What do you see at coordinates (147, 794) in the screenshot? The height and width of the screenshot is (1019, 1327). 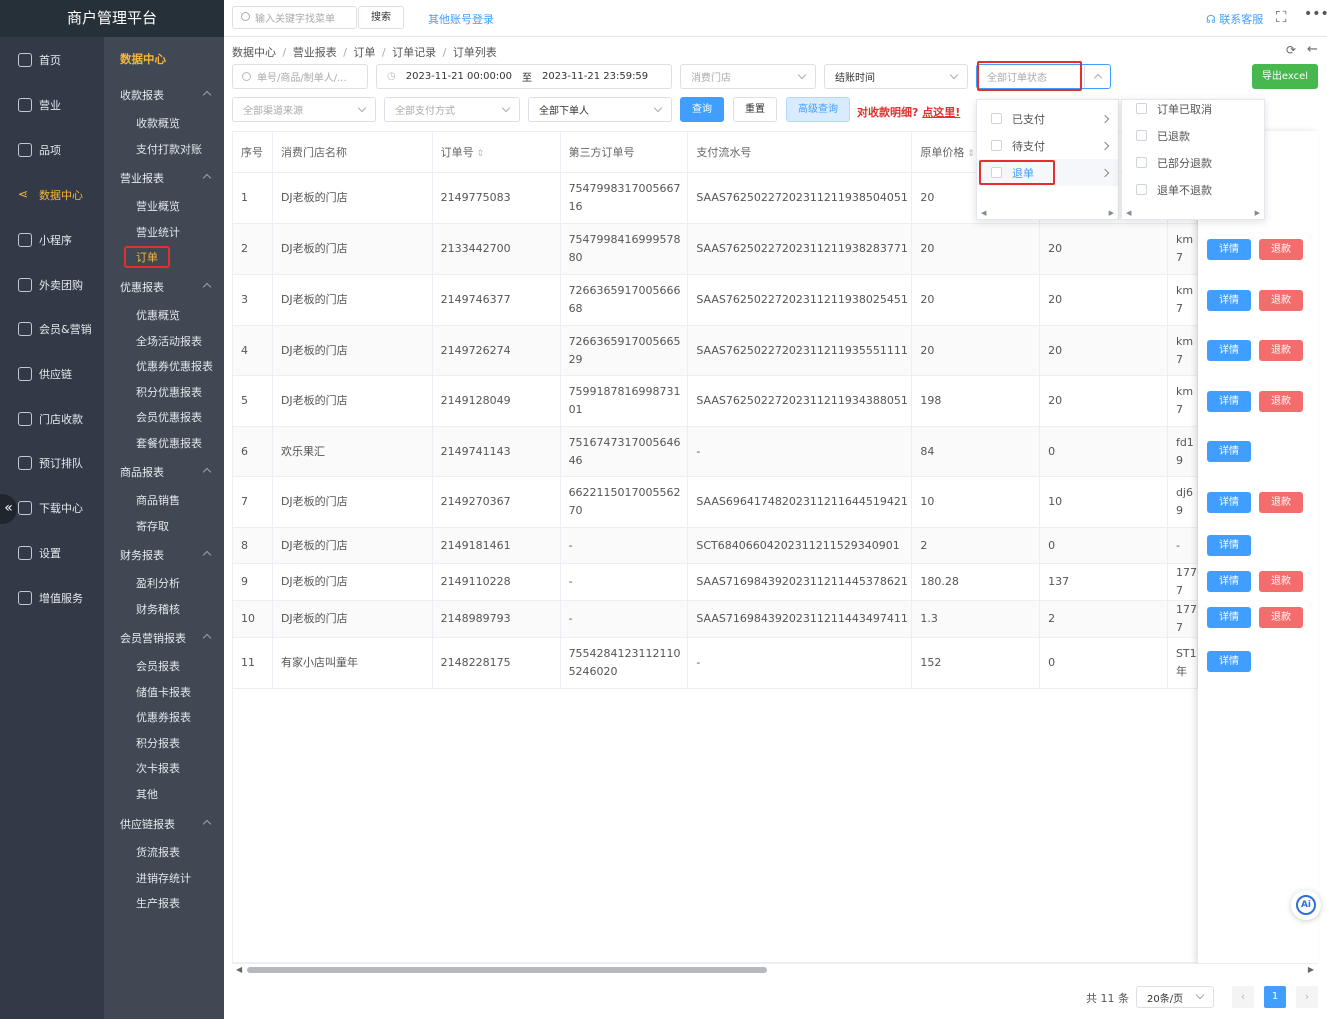 I see `subnav-item: 其他` at bounding box center [147, 794].